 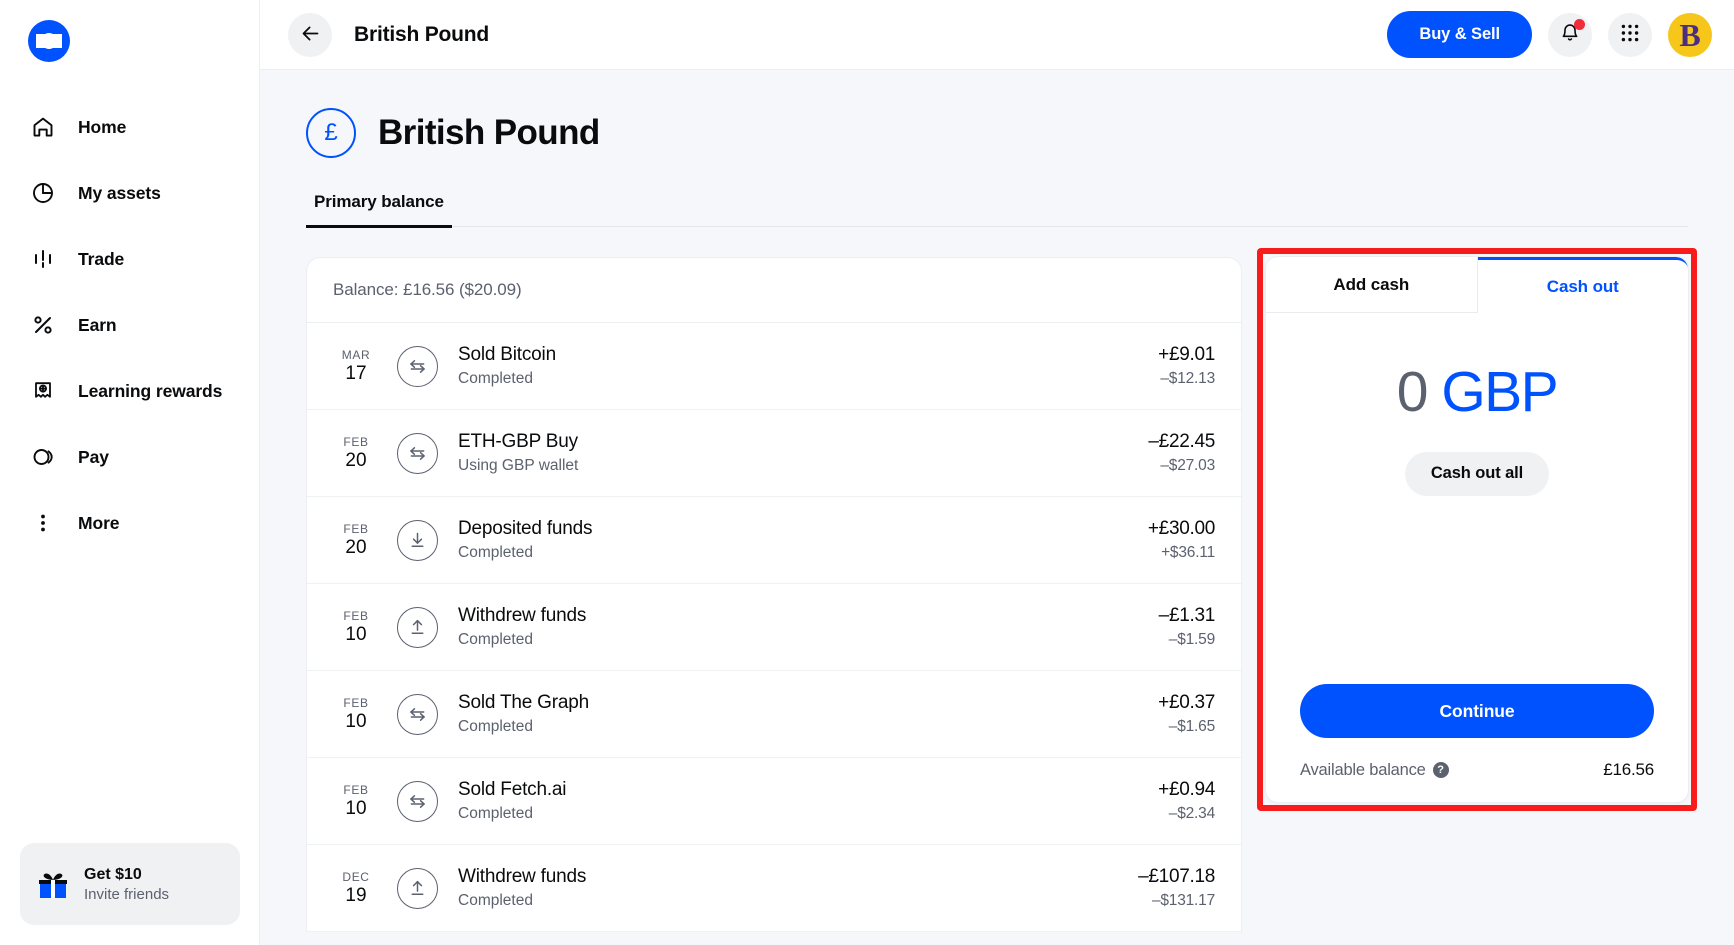 I want to click on transaction-amount: –£22.45, so click(x=1181, y=441).